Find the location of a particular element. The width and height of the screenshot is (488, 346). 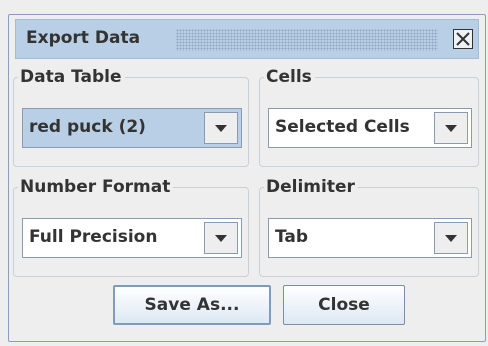

cells-select: Selected Cells is located at coordinates (370, 128).